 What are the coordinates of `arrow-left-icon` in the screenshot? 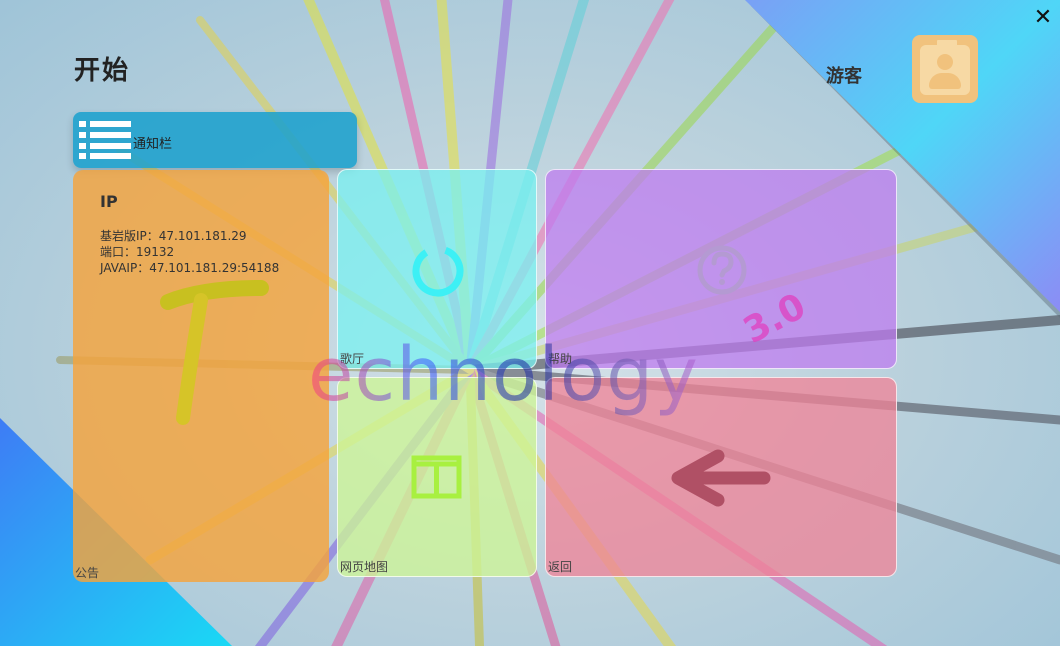 It's located at (721, 478).